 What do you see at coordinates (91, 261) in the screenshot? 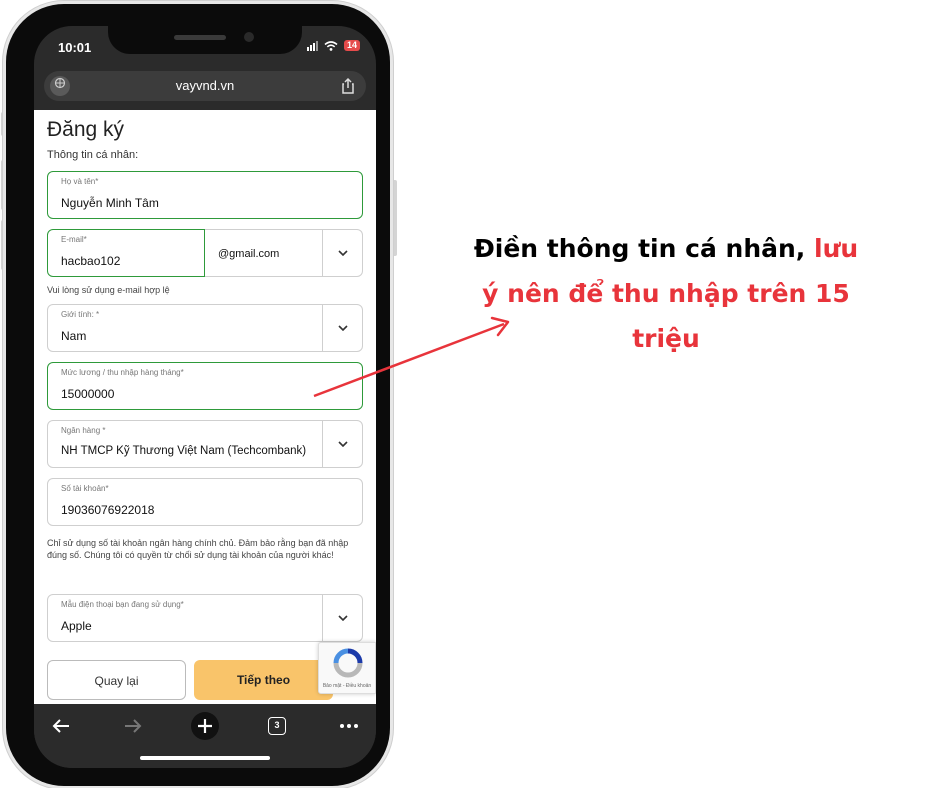
I see `email-value: hacbao102` at bounding box center [91, 261].